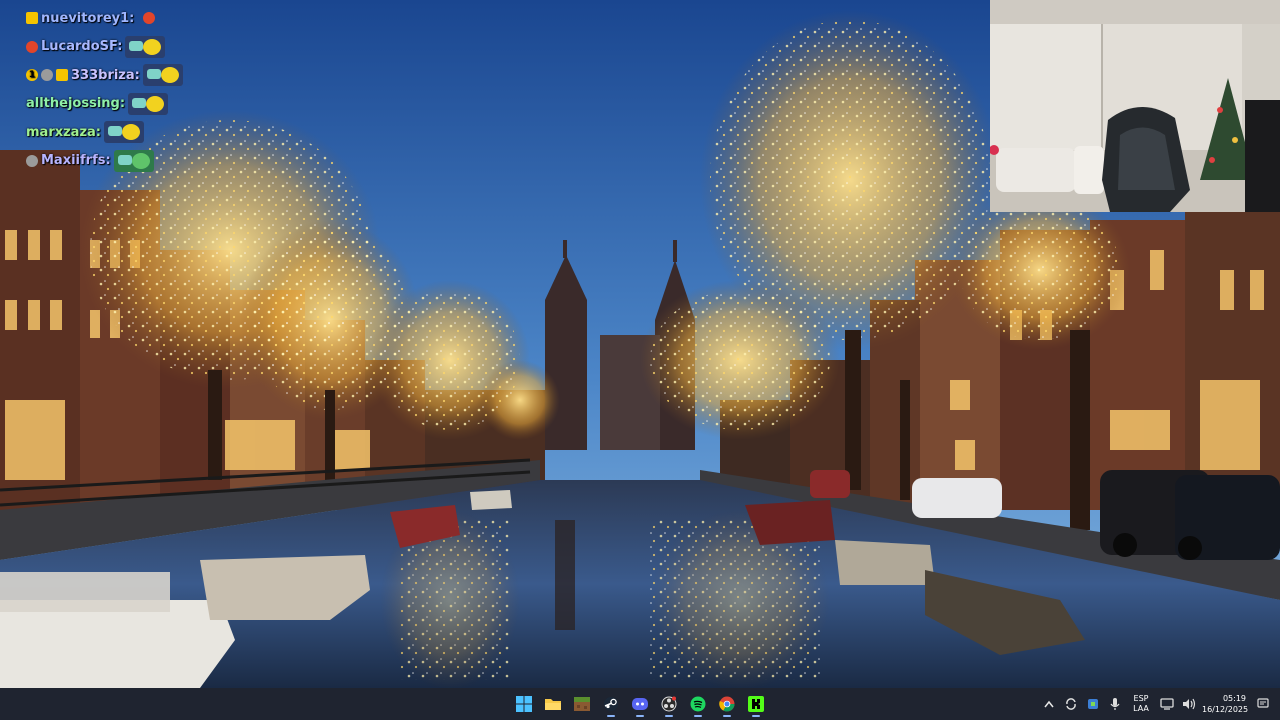 The height and width of the screenshot is (720, 1280). I want to click on chat-username: 333briza:, so click(105, 75).